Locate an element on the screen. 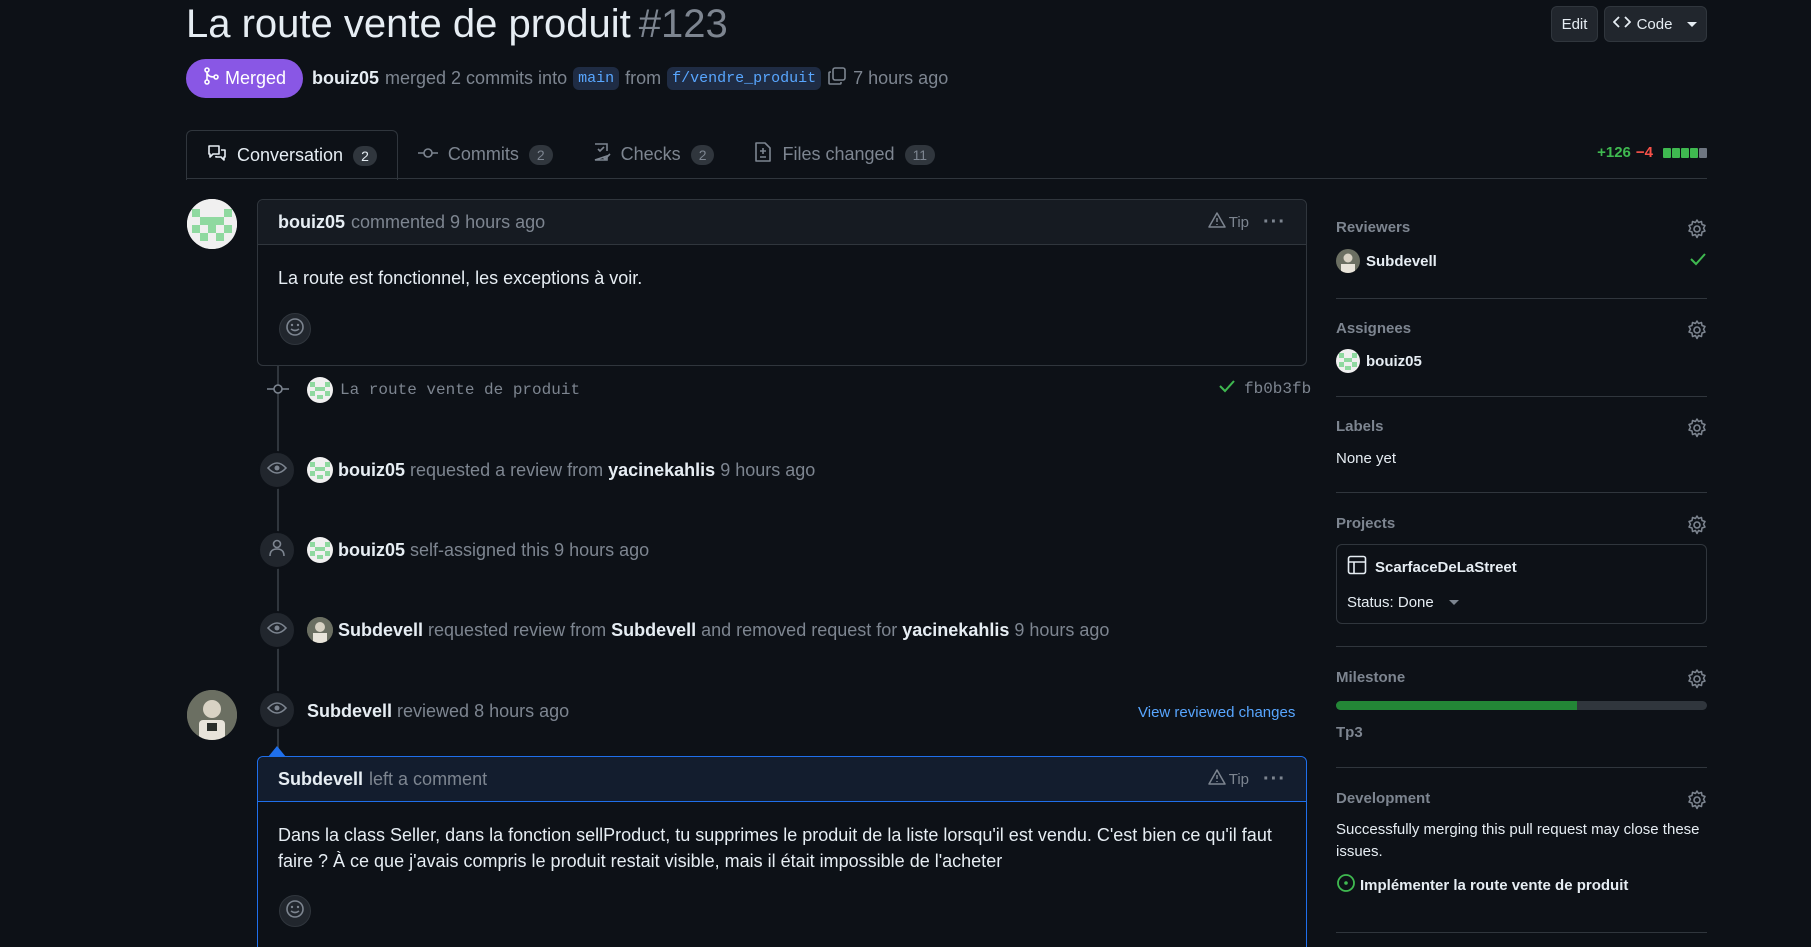  sidebar-heading: Reviewers is located at coordinates (1521, 227).